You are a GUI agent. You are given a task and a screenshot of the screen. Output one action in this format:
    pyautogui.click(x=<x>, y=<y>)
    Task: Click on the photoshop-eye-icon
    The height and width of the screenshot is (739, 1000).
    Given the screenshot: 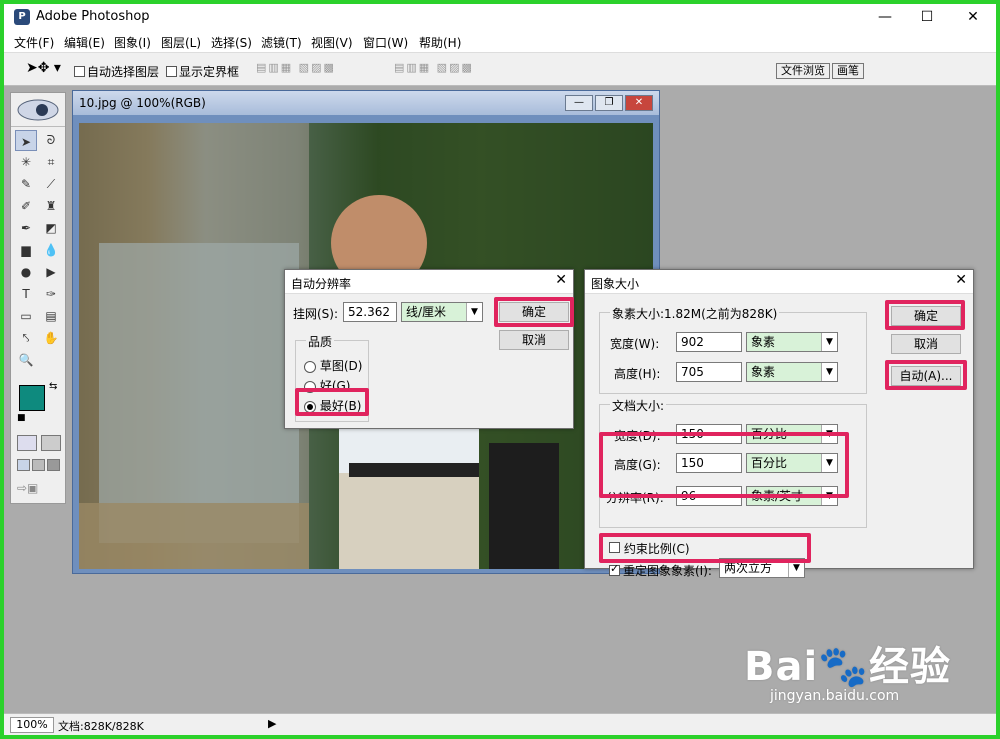 What is the action you would take?
    pyautogui.click(x=38, y=110)
    